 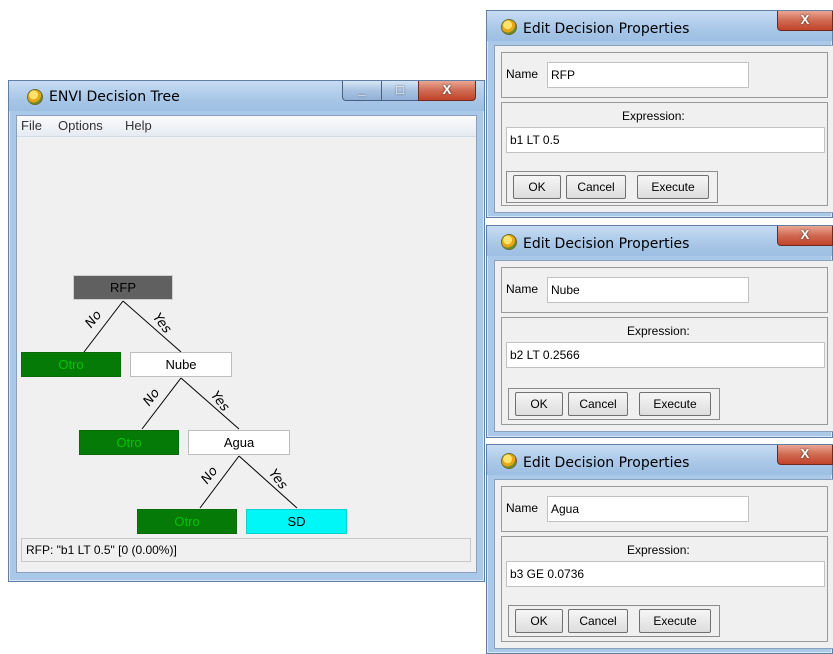 I want to click on minimize-button: _, so click(x=362, y=91).